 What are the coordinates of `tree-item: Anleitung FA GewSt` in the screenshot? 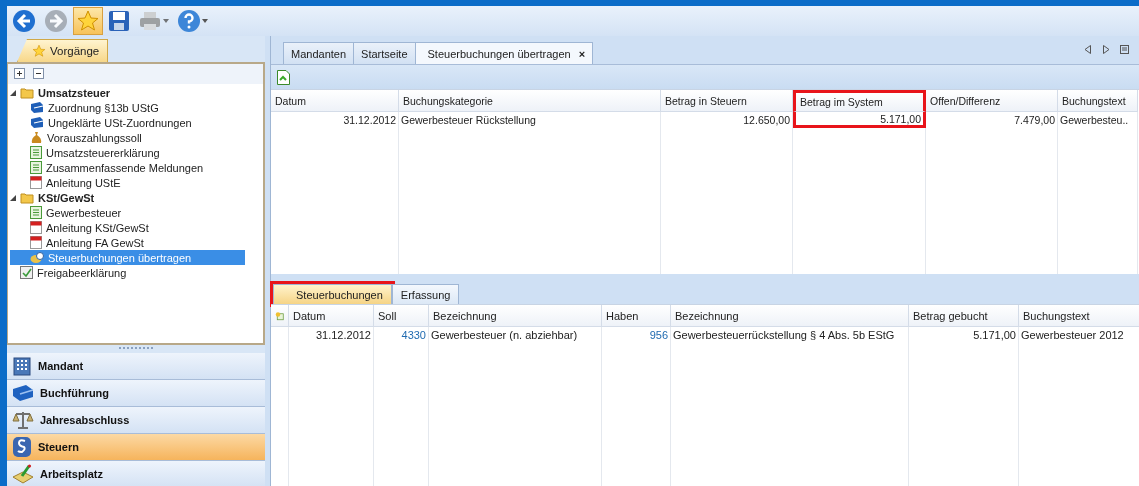 It's located at (136, 242).